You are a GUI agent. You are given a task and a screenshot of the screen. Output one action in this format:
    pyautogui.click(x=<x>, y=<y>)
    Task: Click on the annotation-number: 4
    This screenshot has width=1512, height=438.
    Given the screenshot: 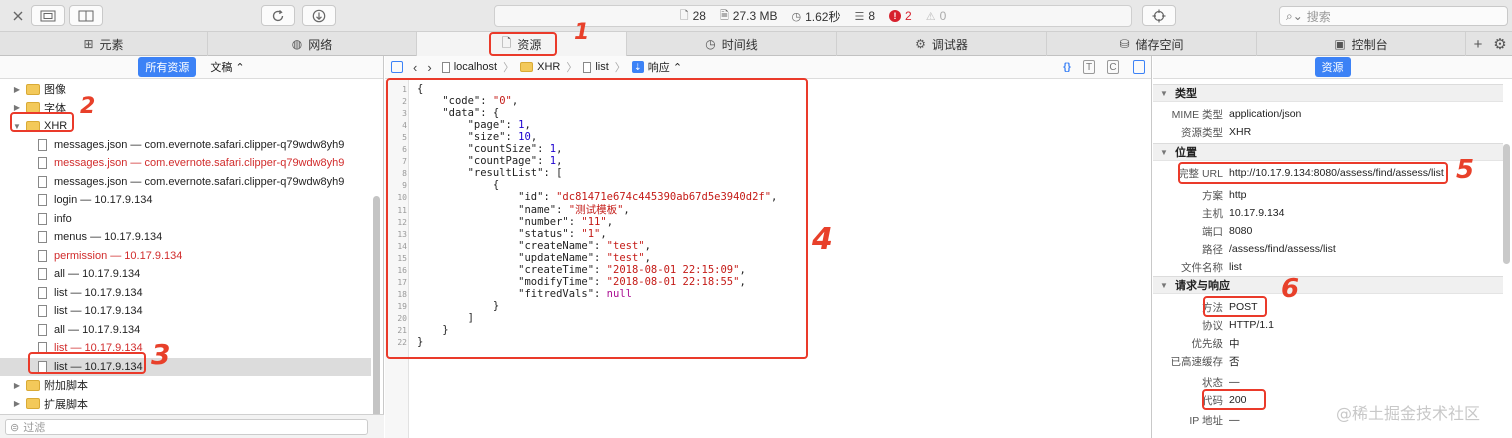 What is the action you would take?
    pyautogui.click(x=822, y=239)
    